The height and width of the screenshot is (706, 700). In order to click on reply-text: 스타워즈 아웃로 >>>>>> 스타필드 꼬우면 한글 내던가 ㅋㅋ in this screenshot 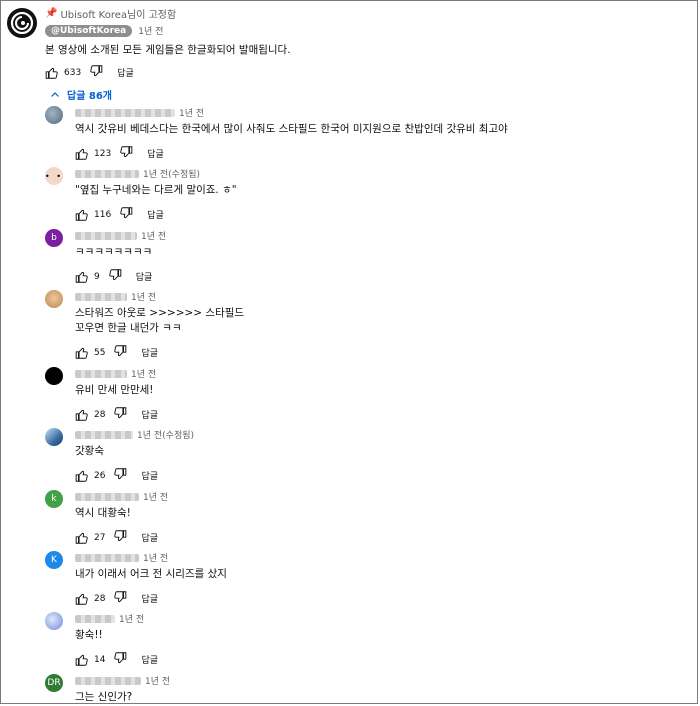, I will do `click(160, 320)`.